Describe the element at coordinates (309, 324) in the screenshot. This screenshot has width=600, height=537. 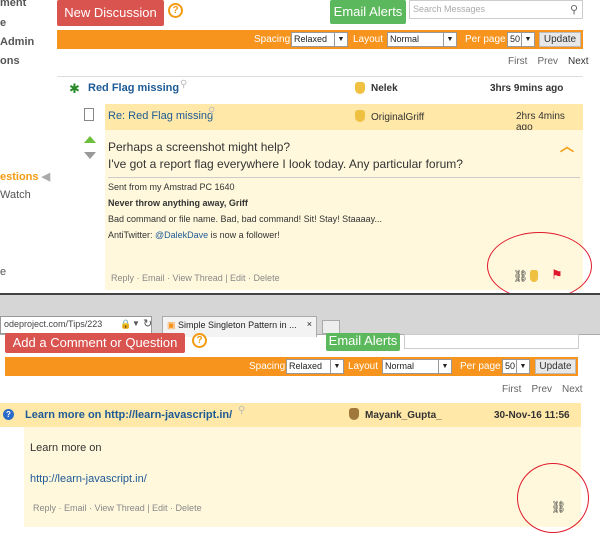
I see `tab-close-icon: ×` at that location.